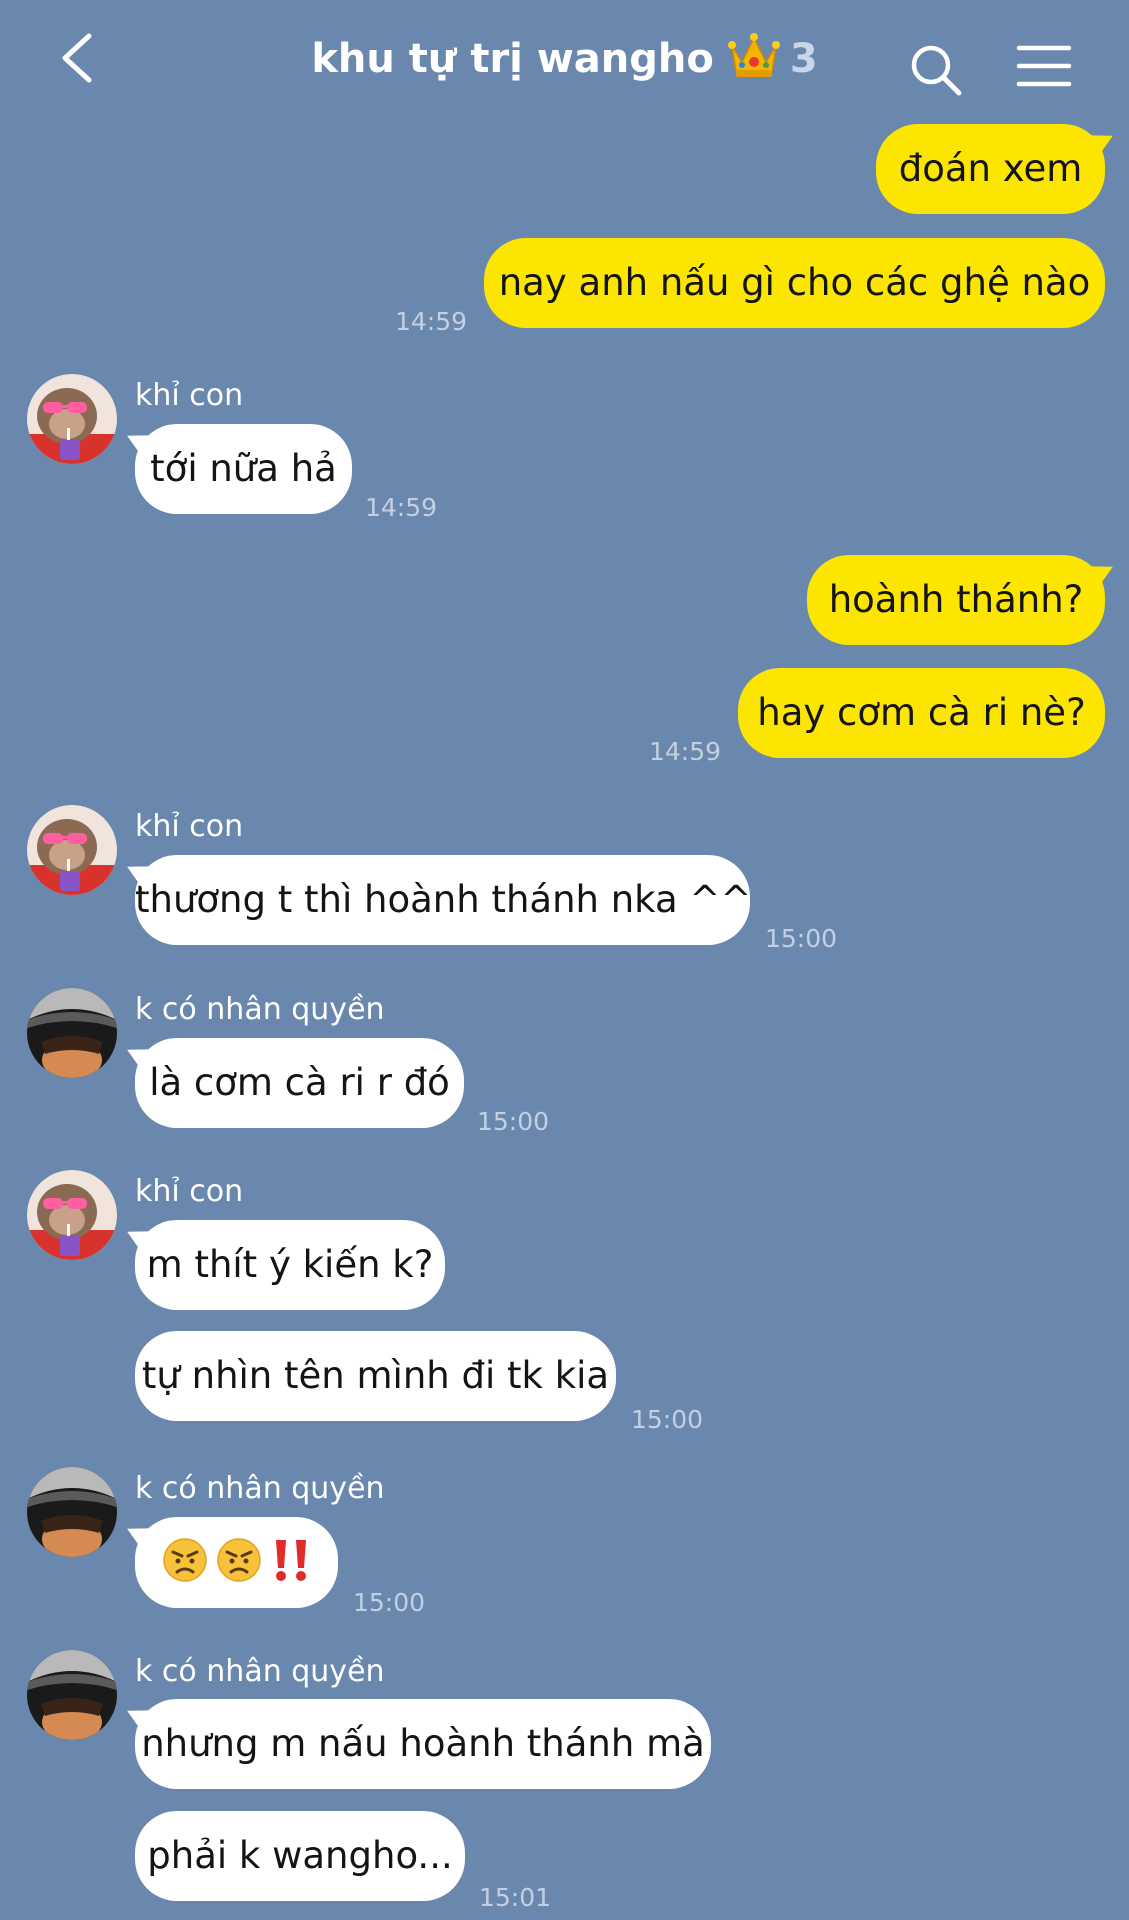 The image size is (1129, 1920). Describe the element at coordinates (753, 55) in the screenshot. I see `crown-icon` at that location.